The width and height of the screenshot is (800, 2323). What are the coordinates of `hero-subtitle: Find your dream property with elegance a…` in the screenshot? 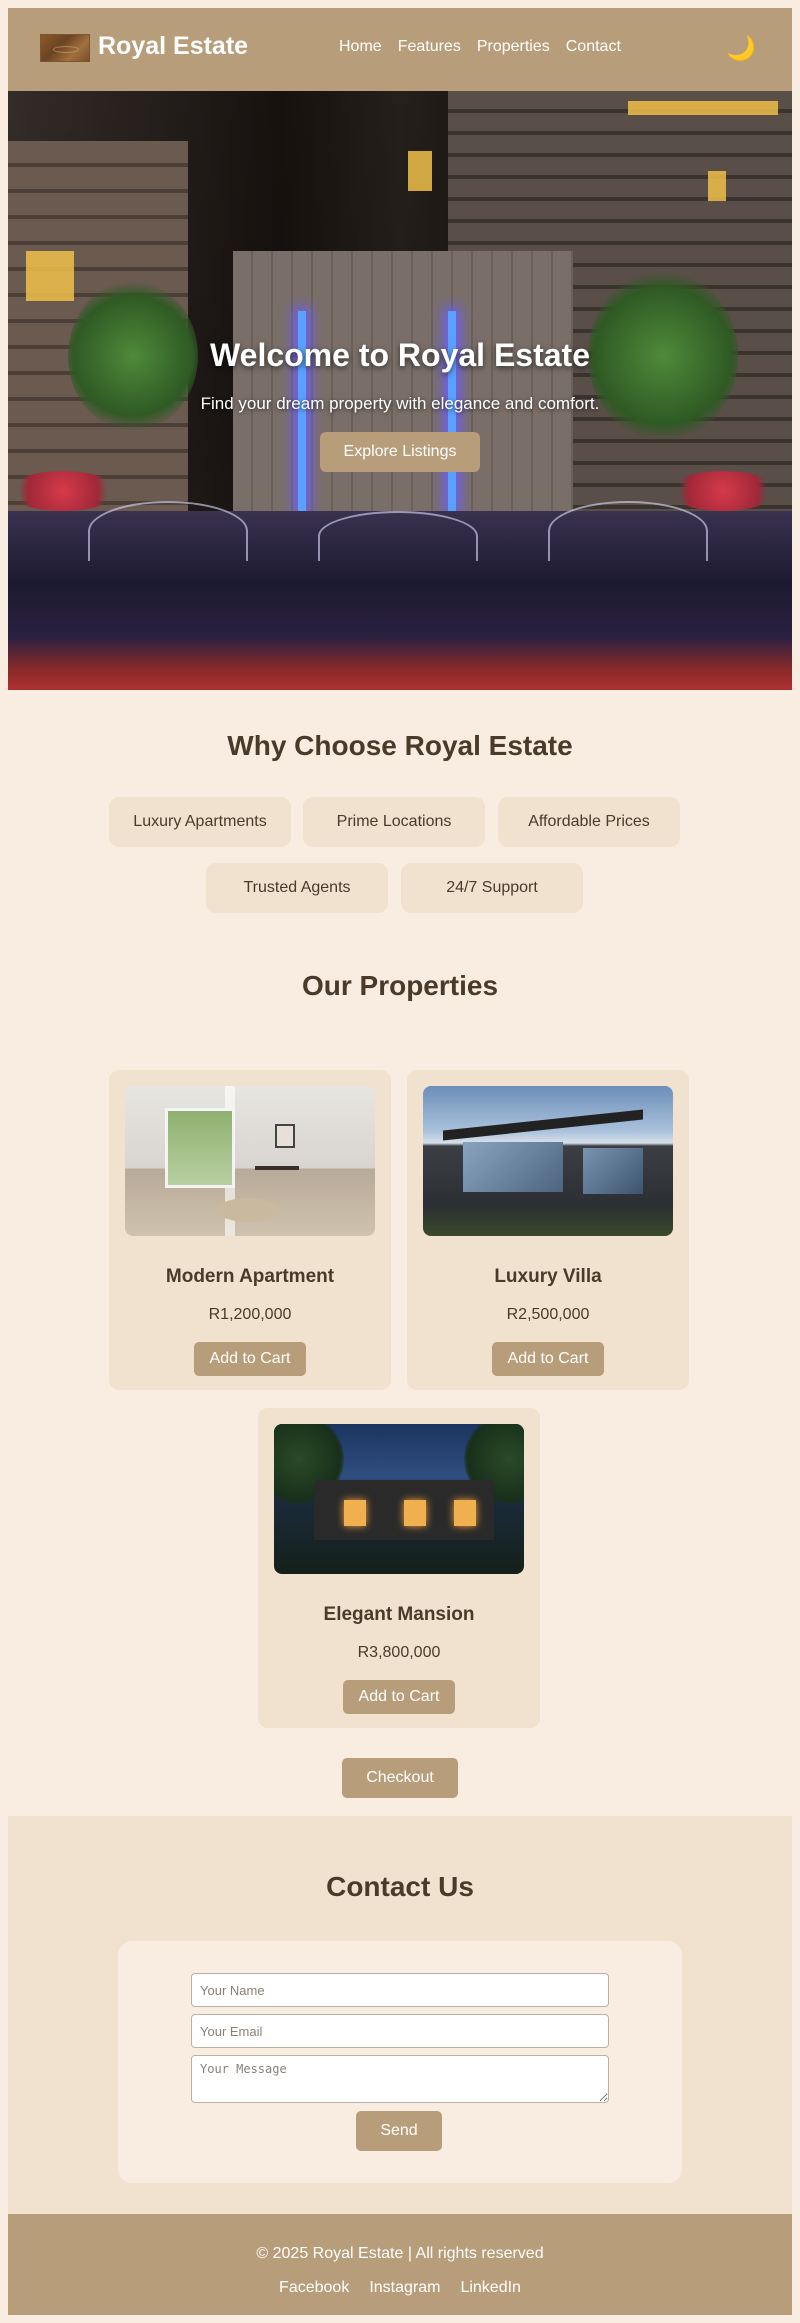 It's located at (400, 403).